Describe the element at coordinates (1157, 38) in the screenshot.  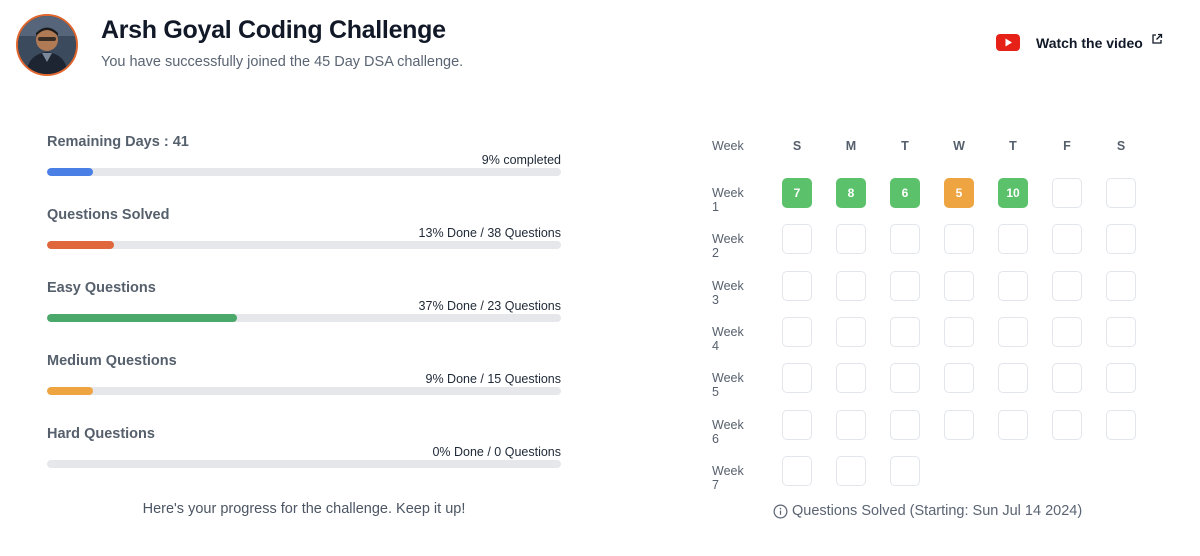
I see `external-link-icon` at that location.